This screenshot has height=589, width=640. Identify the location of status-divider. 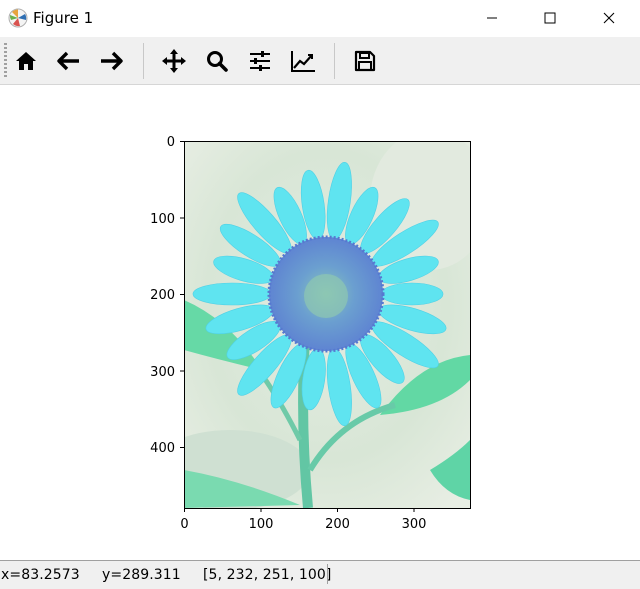
(327, 574).